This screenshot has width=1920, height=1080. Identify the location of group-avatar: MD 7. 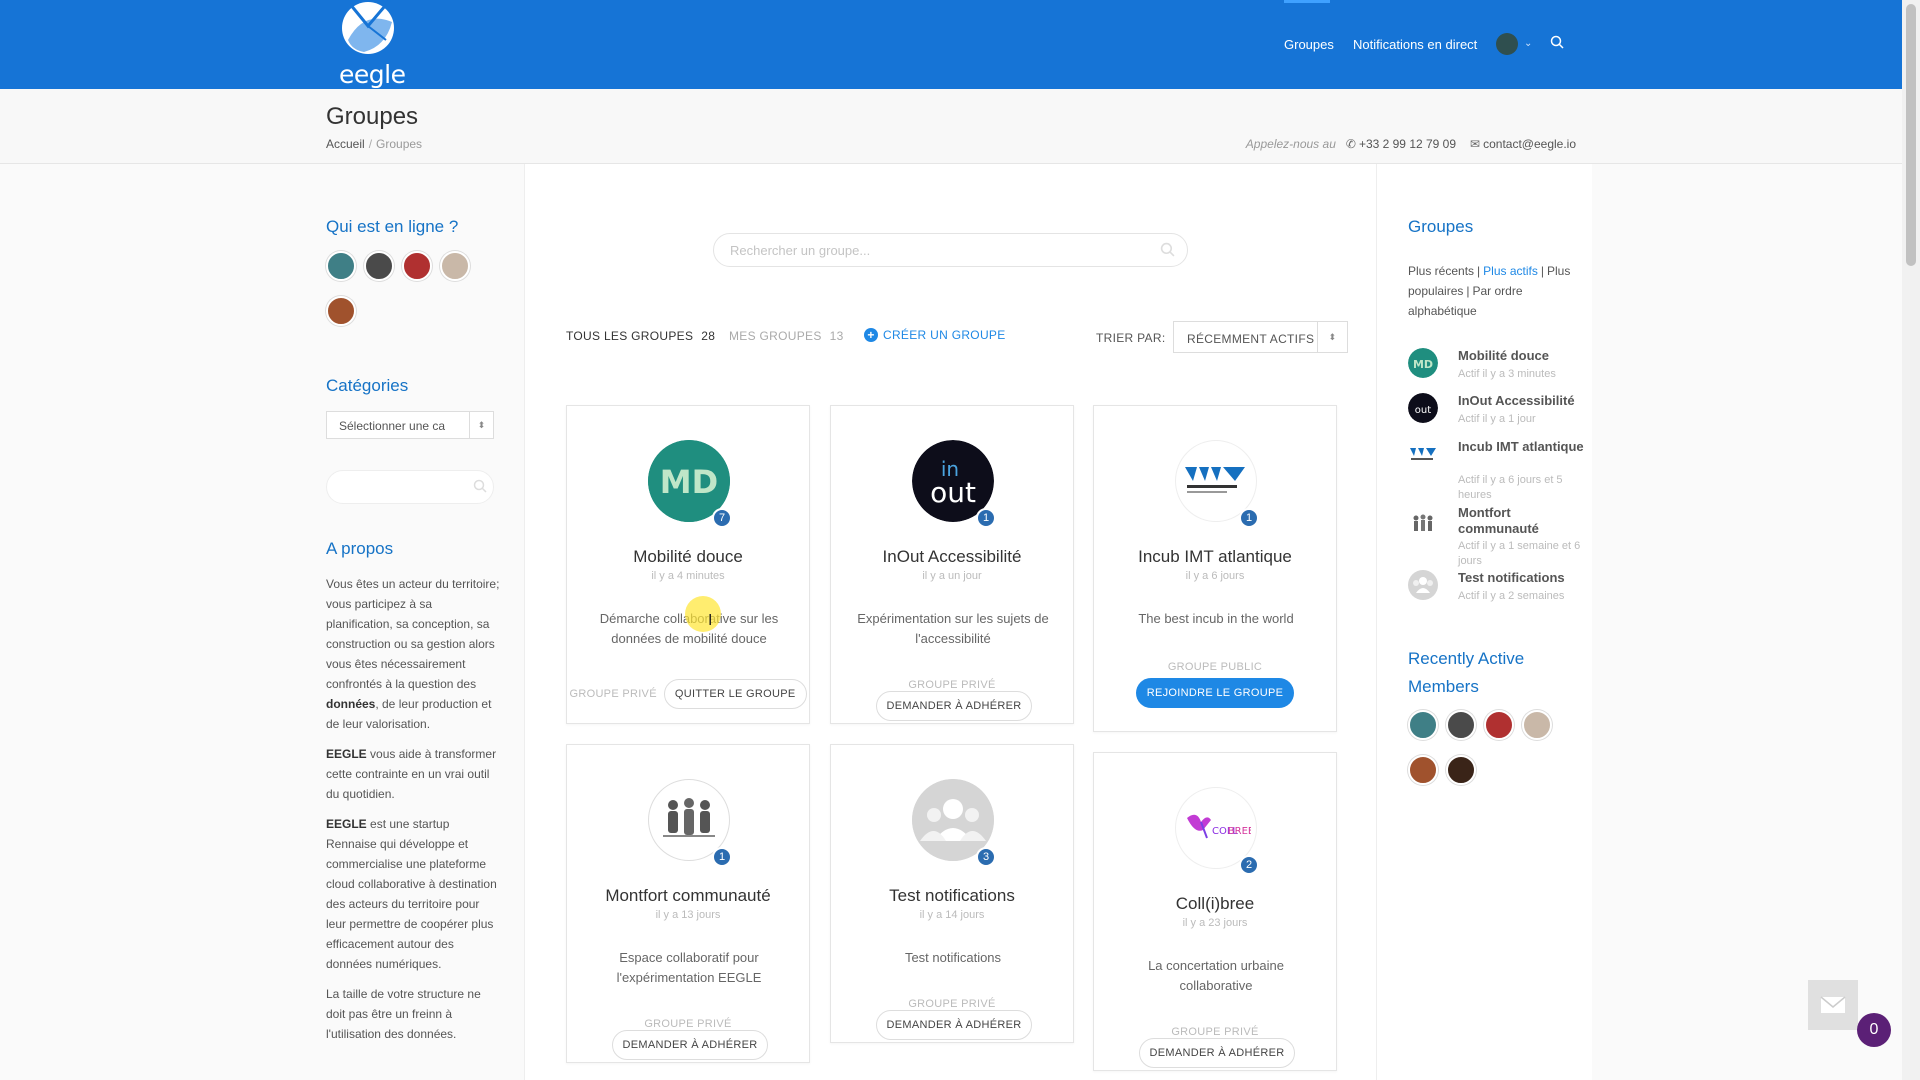
(690, 484).